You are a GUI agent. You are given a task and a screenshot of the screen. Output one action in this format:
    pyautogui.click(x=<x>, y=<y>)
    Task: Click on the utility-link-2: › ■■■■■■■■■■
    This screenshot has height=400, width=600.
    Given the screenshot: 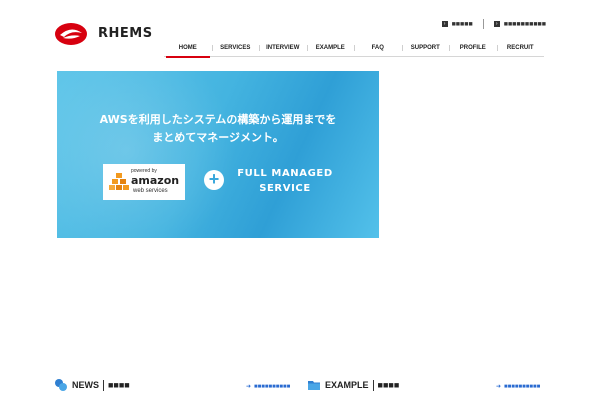 What is the action you would take?
    pyautogui.click(x=519, y=24)
    